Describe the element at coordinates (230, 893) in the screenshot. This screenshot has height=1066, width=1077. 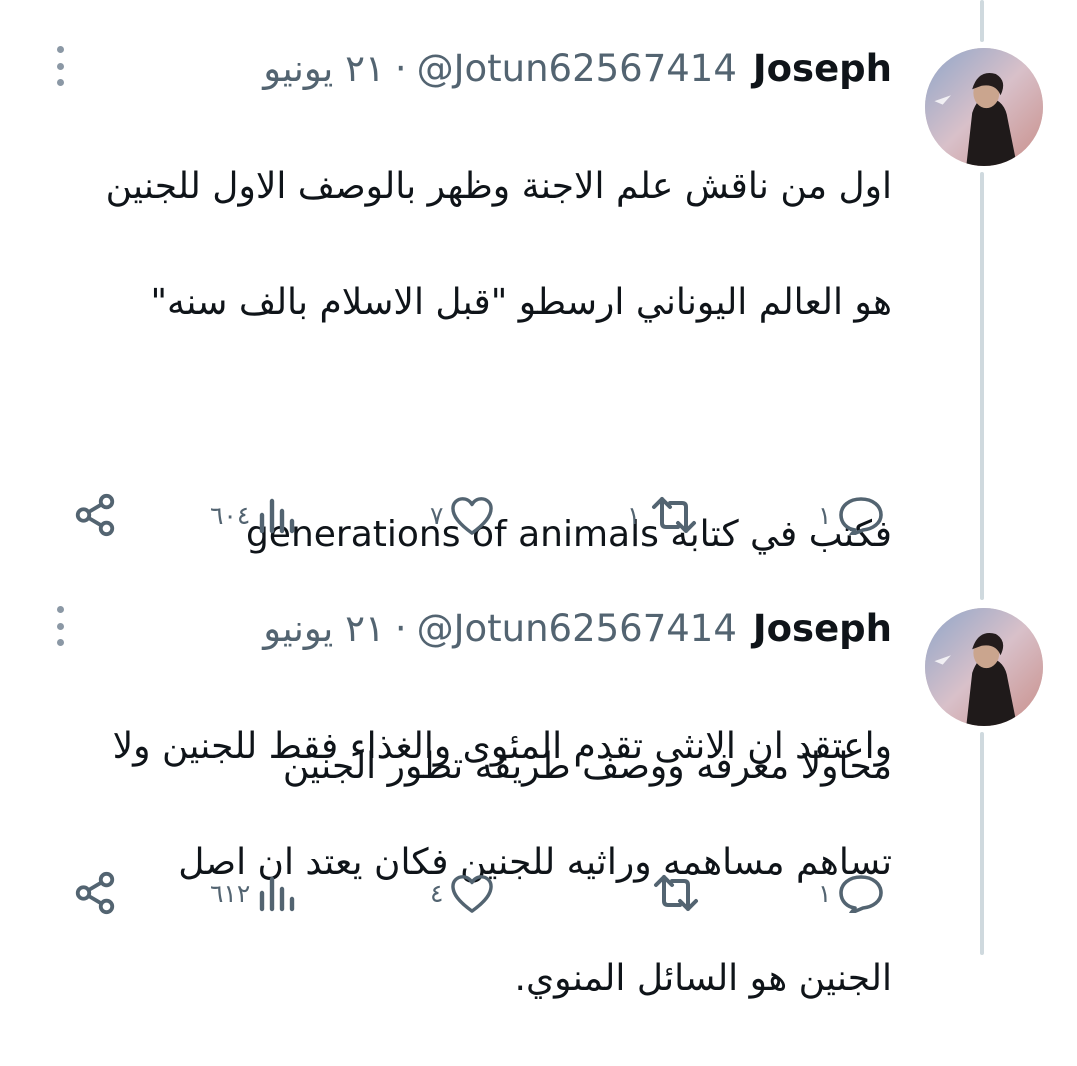
I see `views-count: ٦١٢` at that location.